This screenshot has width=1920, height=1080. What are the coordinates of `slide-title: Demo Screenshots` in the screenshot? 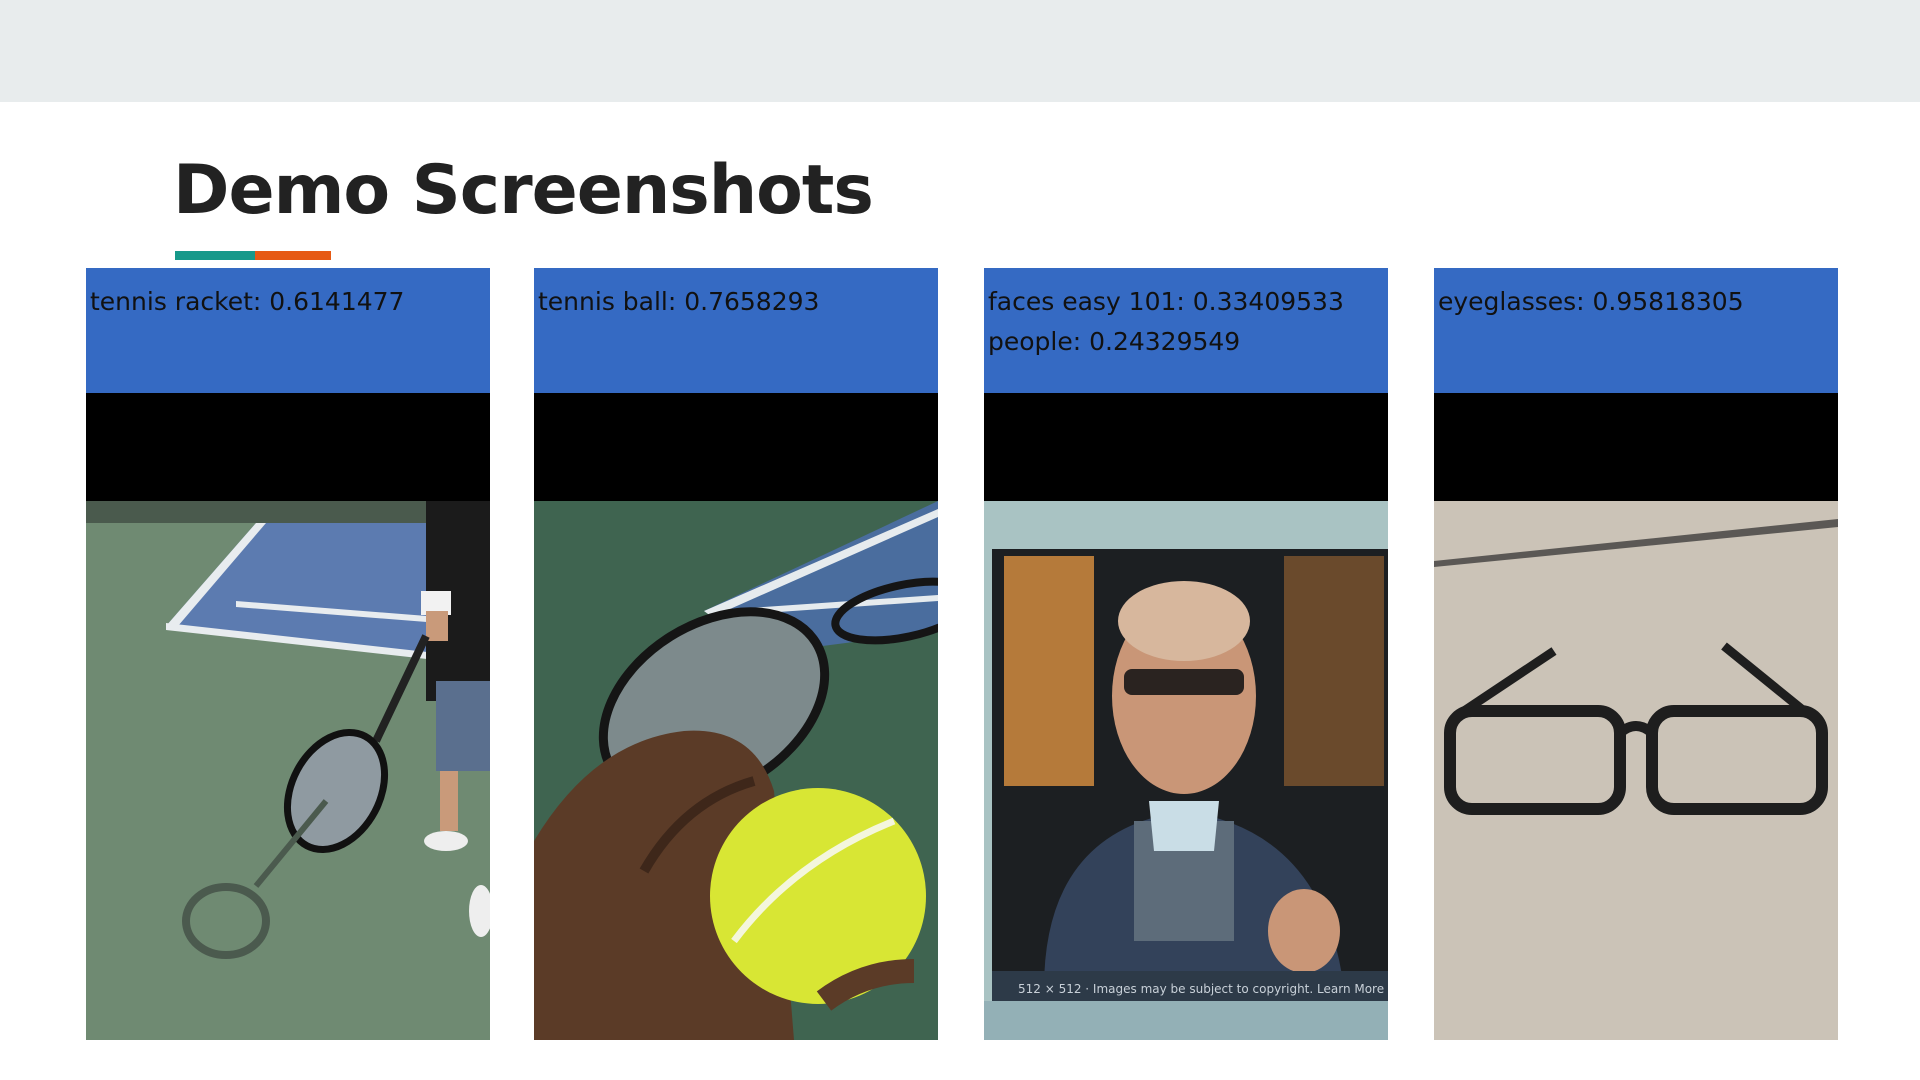 It's located at (523, 190).